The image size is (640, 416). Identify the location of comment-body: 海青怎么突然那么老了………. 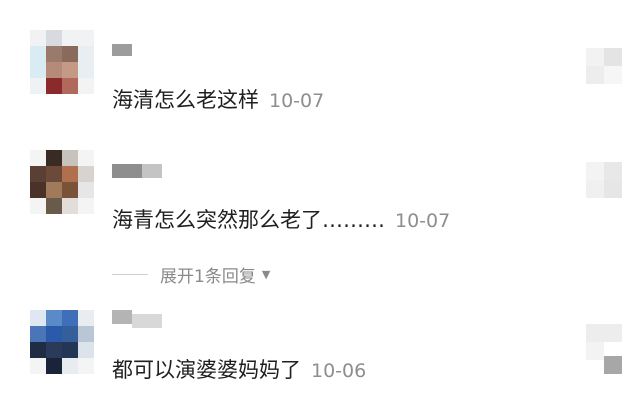
(248, 220).